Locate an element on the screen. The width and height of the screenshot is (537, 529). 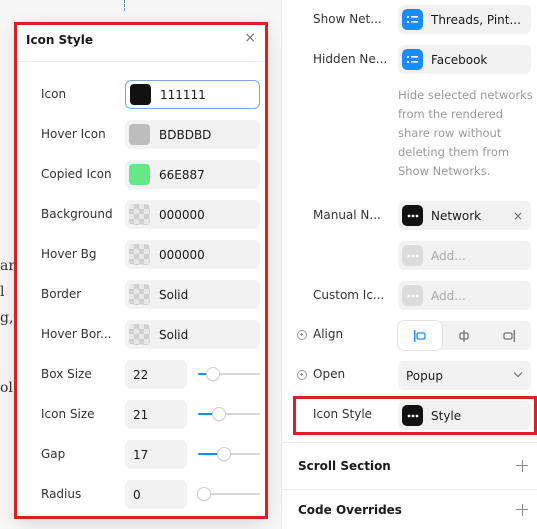
manual-network-item: Network × is located at coordinates (464, 215).